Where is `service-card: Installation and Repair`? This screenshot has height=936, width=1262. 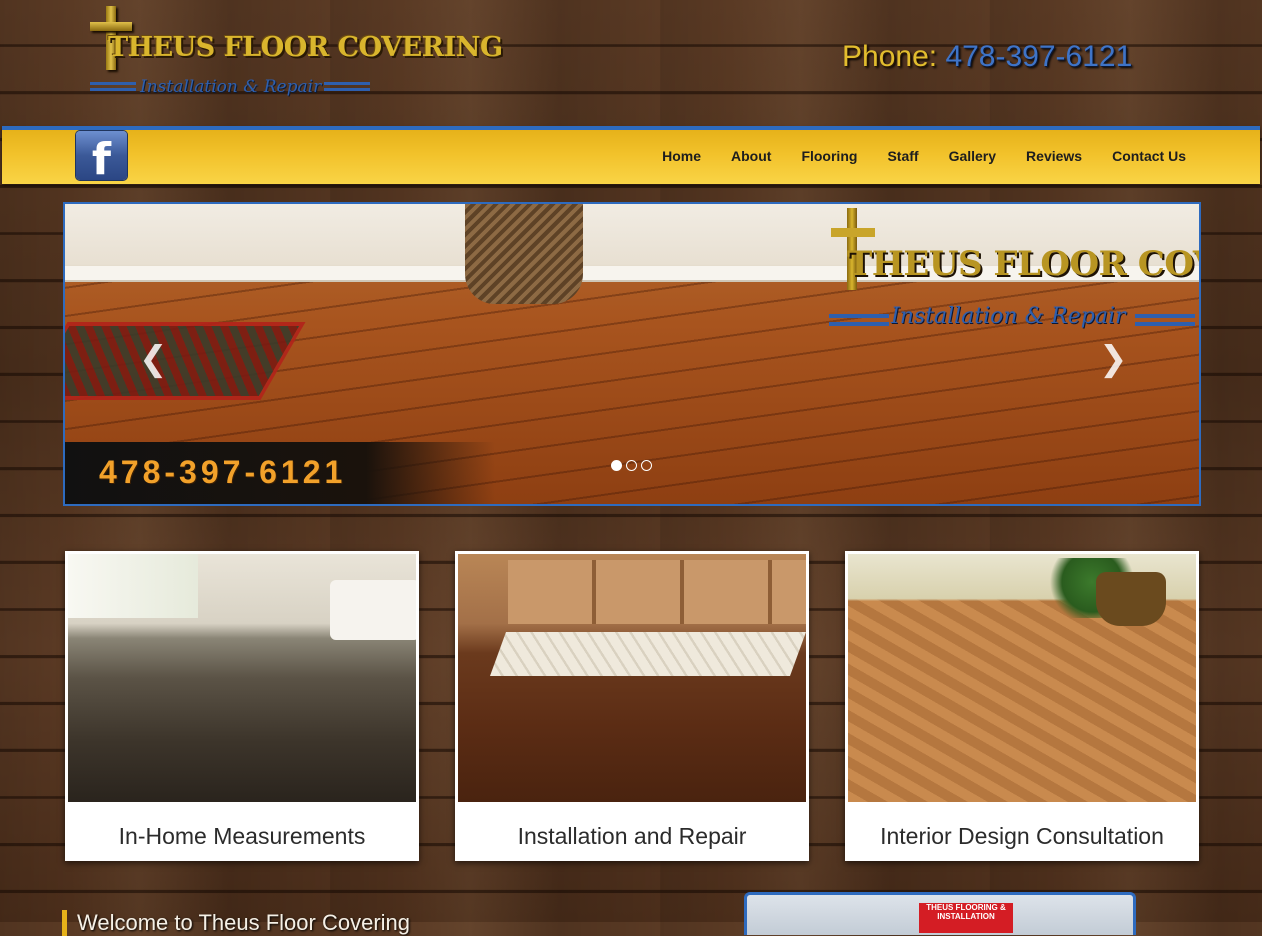 service-card: Installation and Repair is located at coordinates (632, 706).